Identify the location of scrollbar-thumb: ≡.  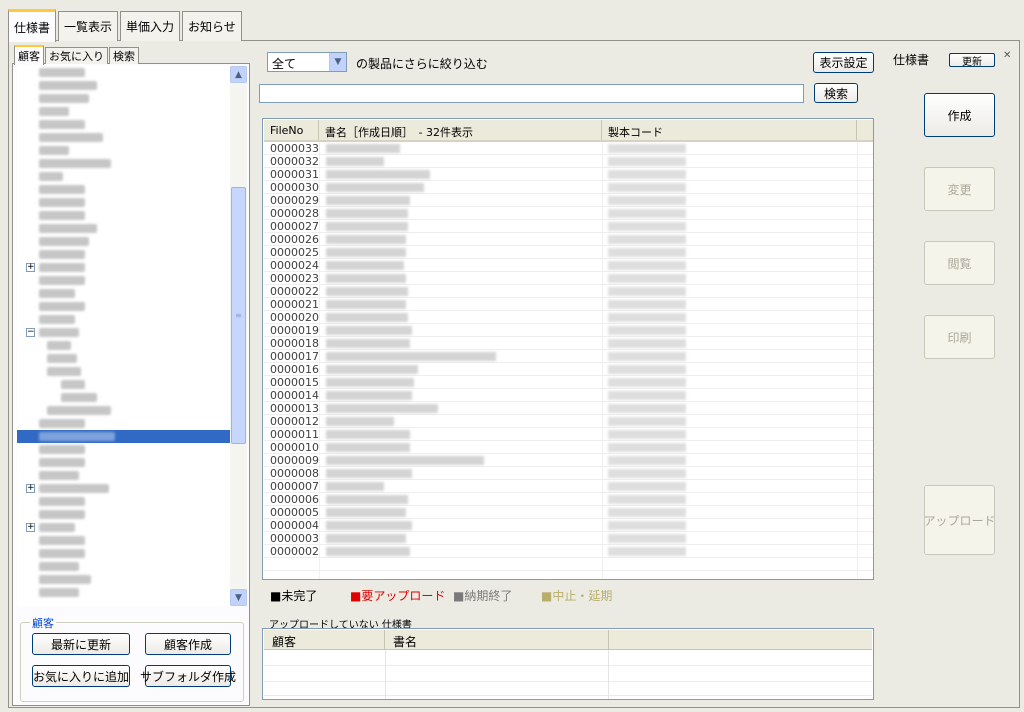
(238, 315).